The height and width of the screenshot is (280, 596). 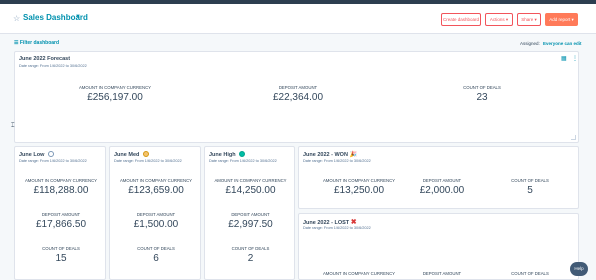 What do you see at coordinates (250, 224) in the screenshot?
I see `metric-value: £2,997.50` at bounding box center [250, 224].